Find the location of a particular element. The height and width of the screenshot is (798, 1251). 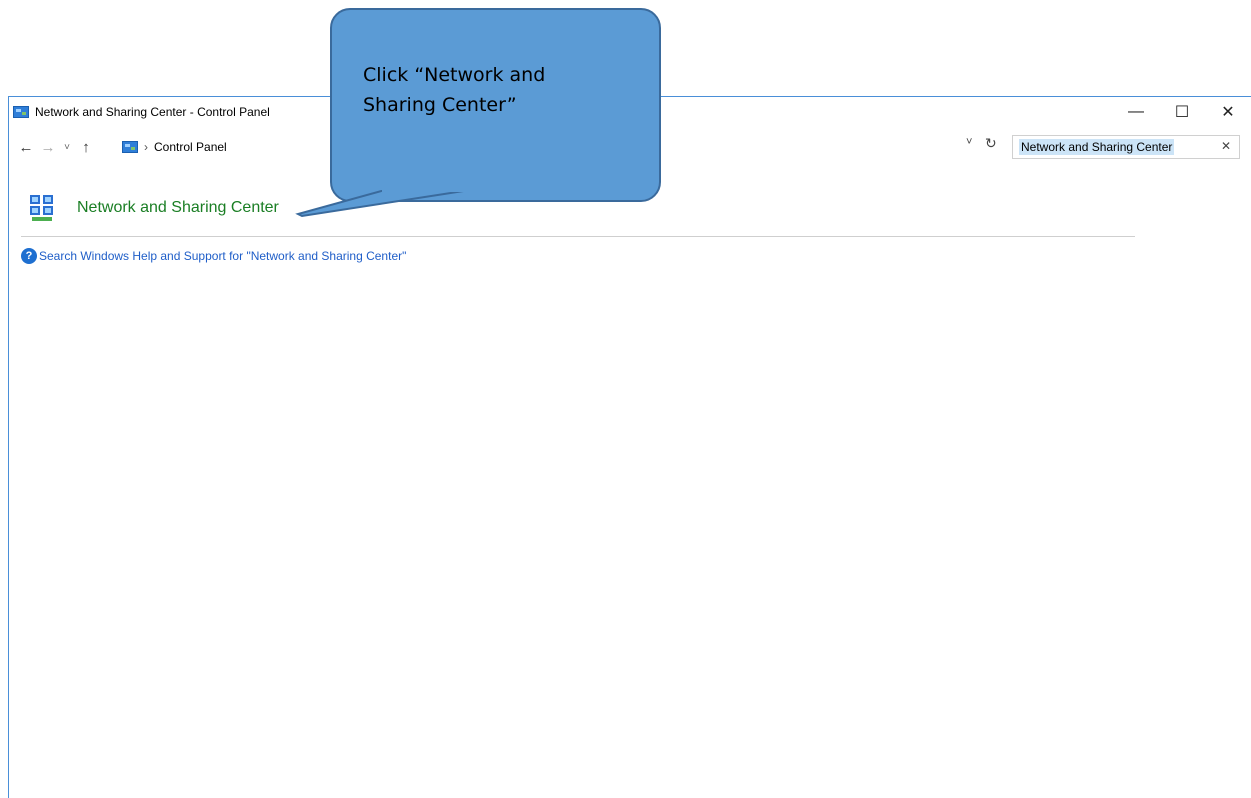

search-result-item: Network and Sharing Center is located at coordinates (153, 208).